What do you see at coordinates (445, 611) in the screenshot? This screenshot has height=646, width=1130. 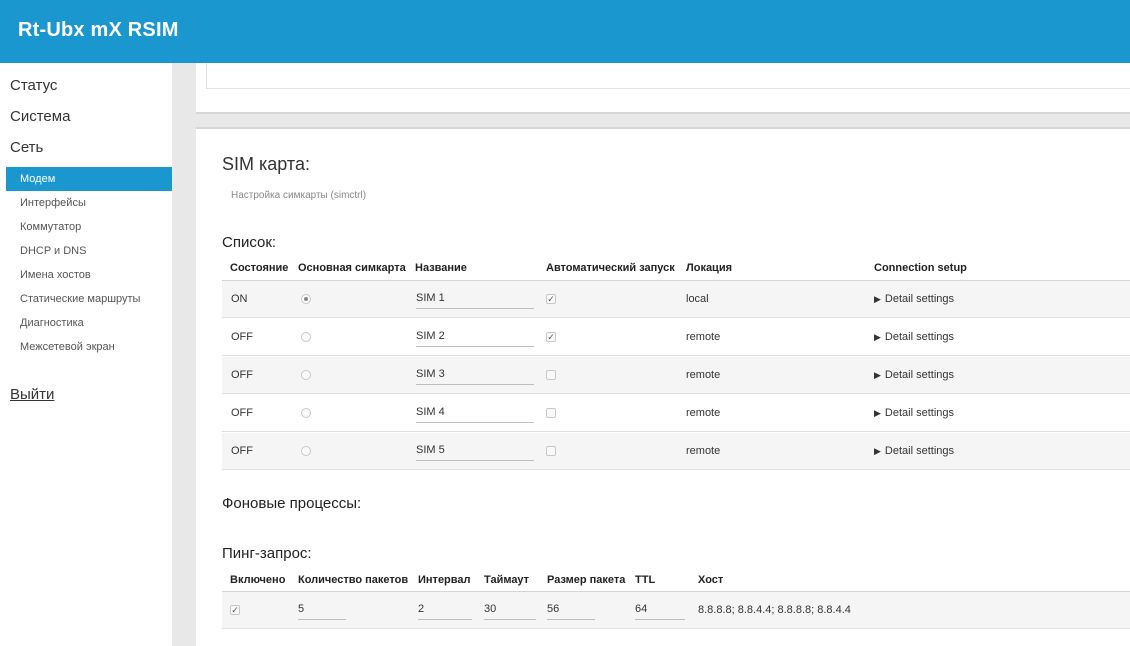 I see `interval-field: 2` at bounding box center [445, 611].